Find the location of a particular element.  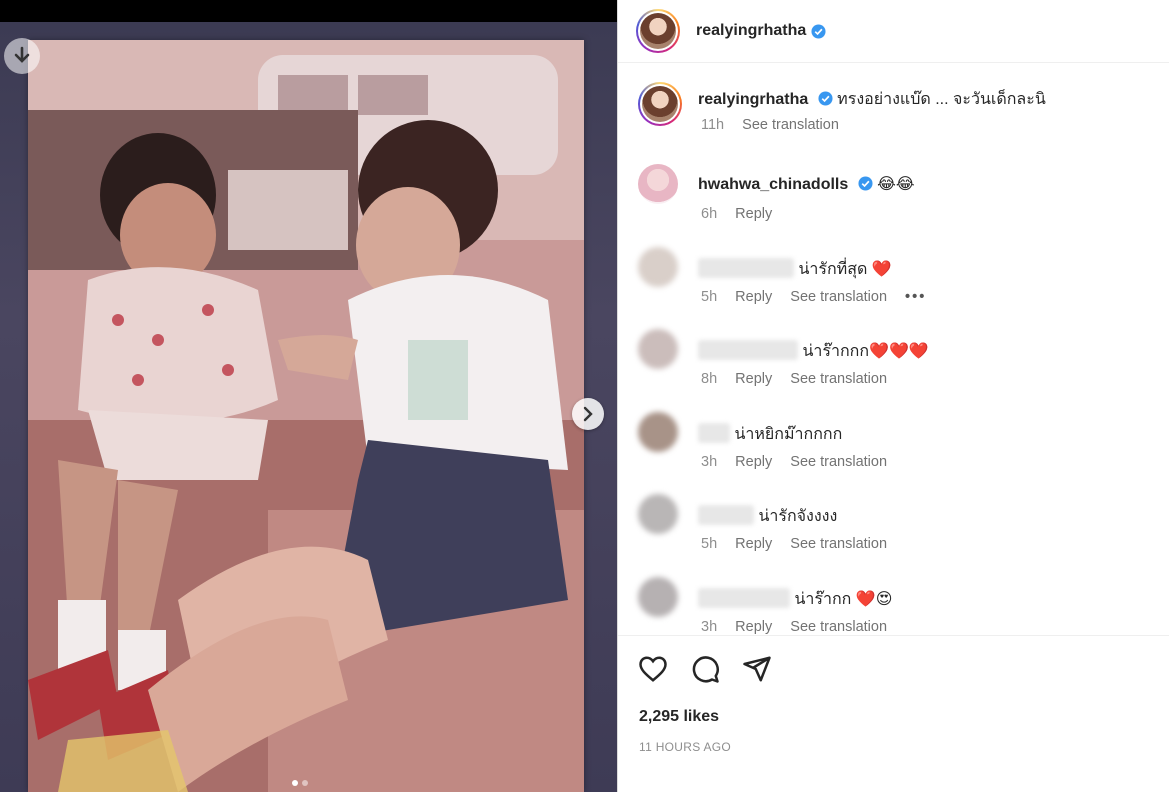

comment-meta: 5h Reply See translation is located at coordinates (801, 544).